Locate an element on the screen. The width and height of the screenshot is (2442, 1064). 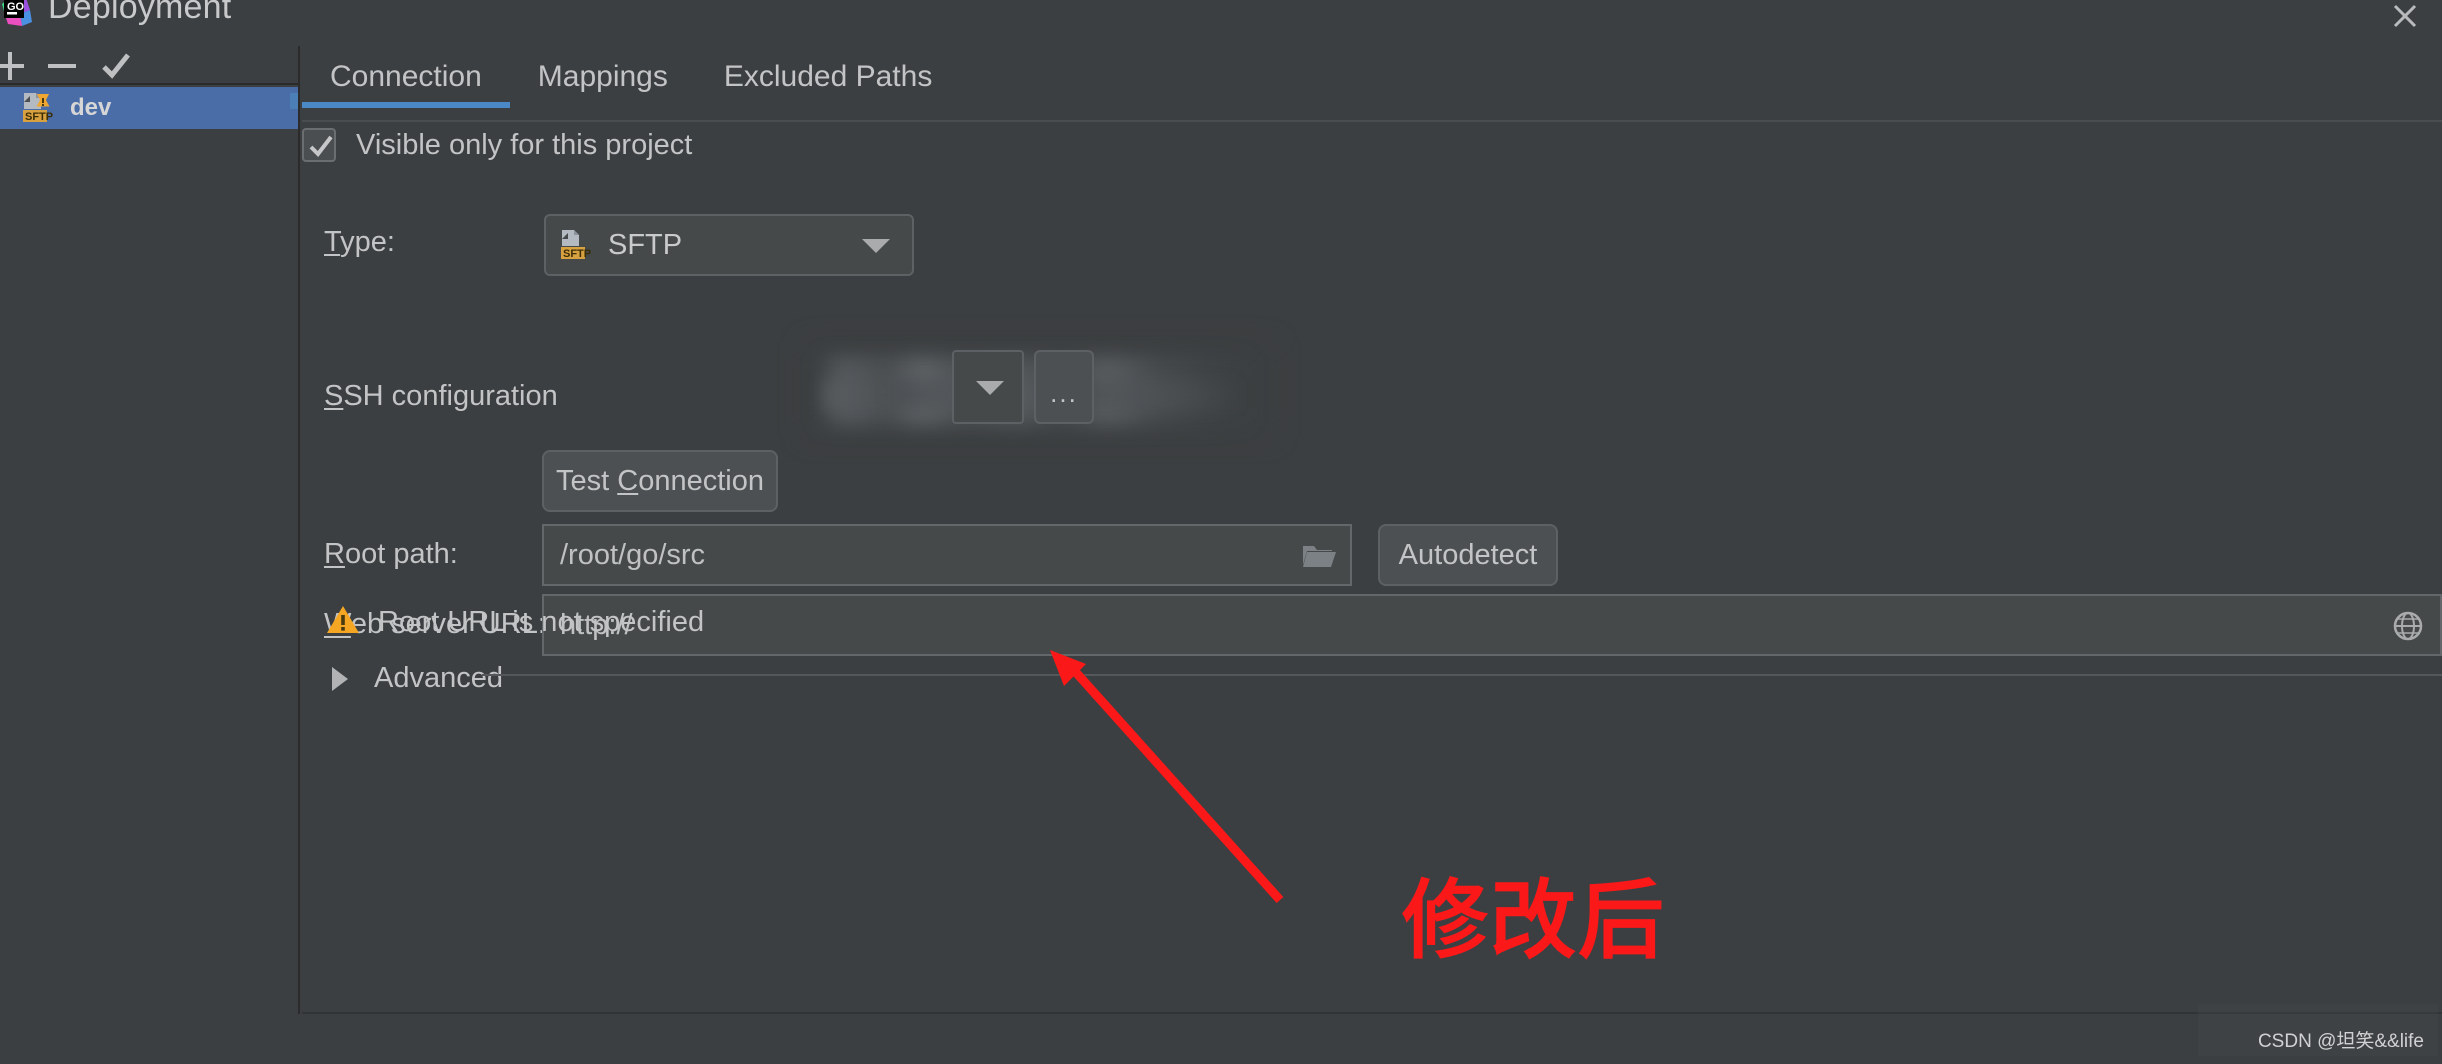
close-icon is located at coordinates (2404, 22).